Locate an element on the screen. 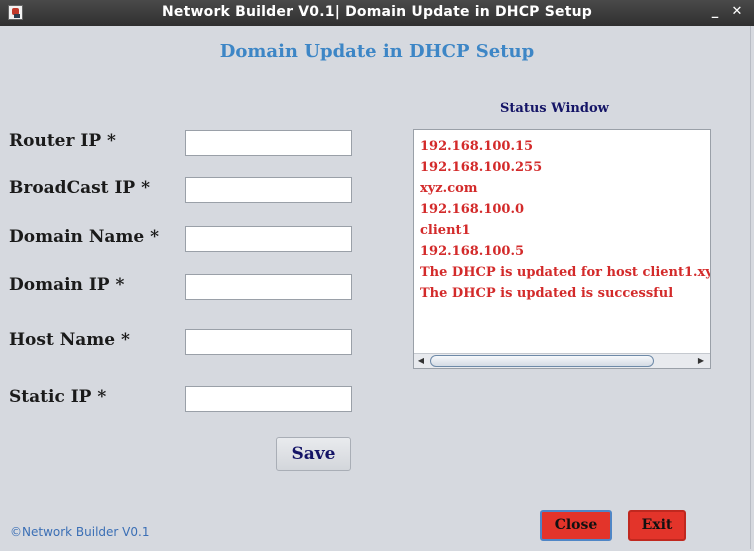 The width and height of the screenshot is (754, 551). close-icon: ✕ is located at coordinates (737, 12).